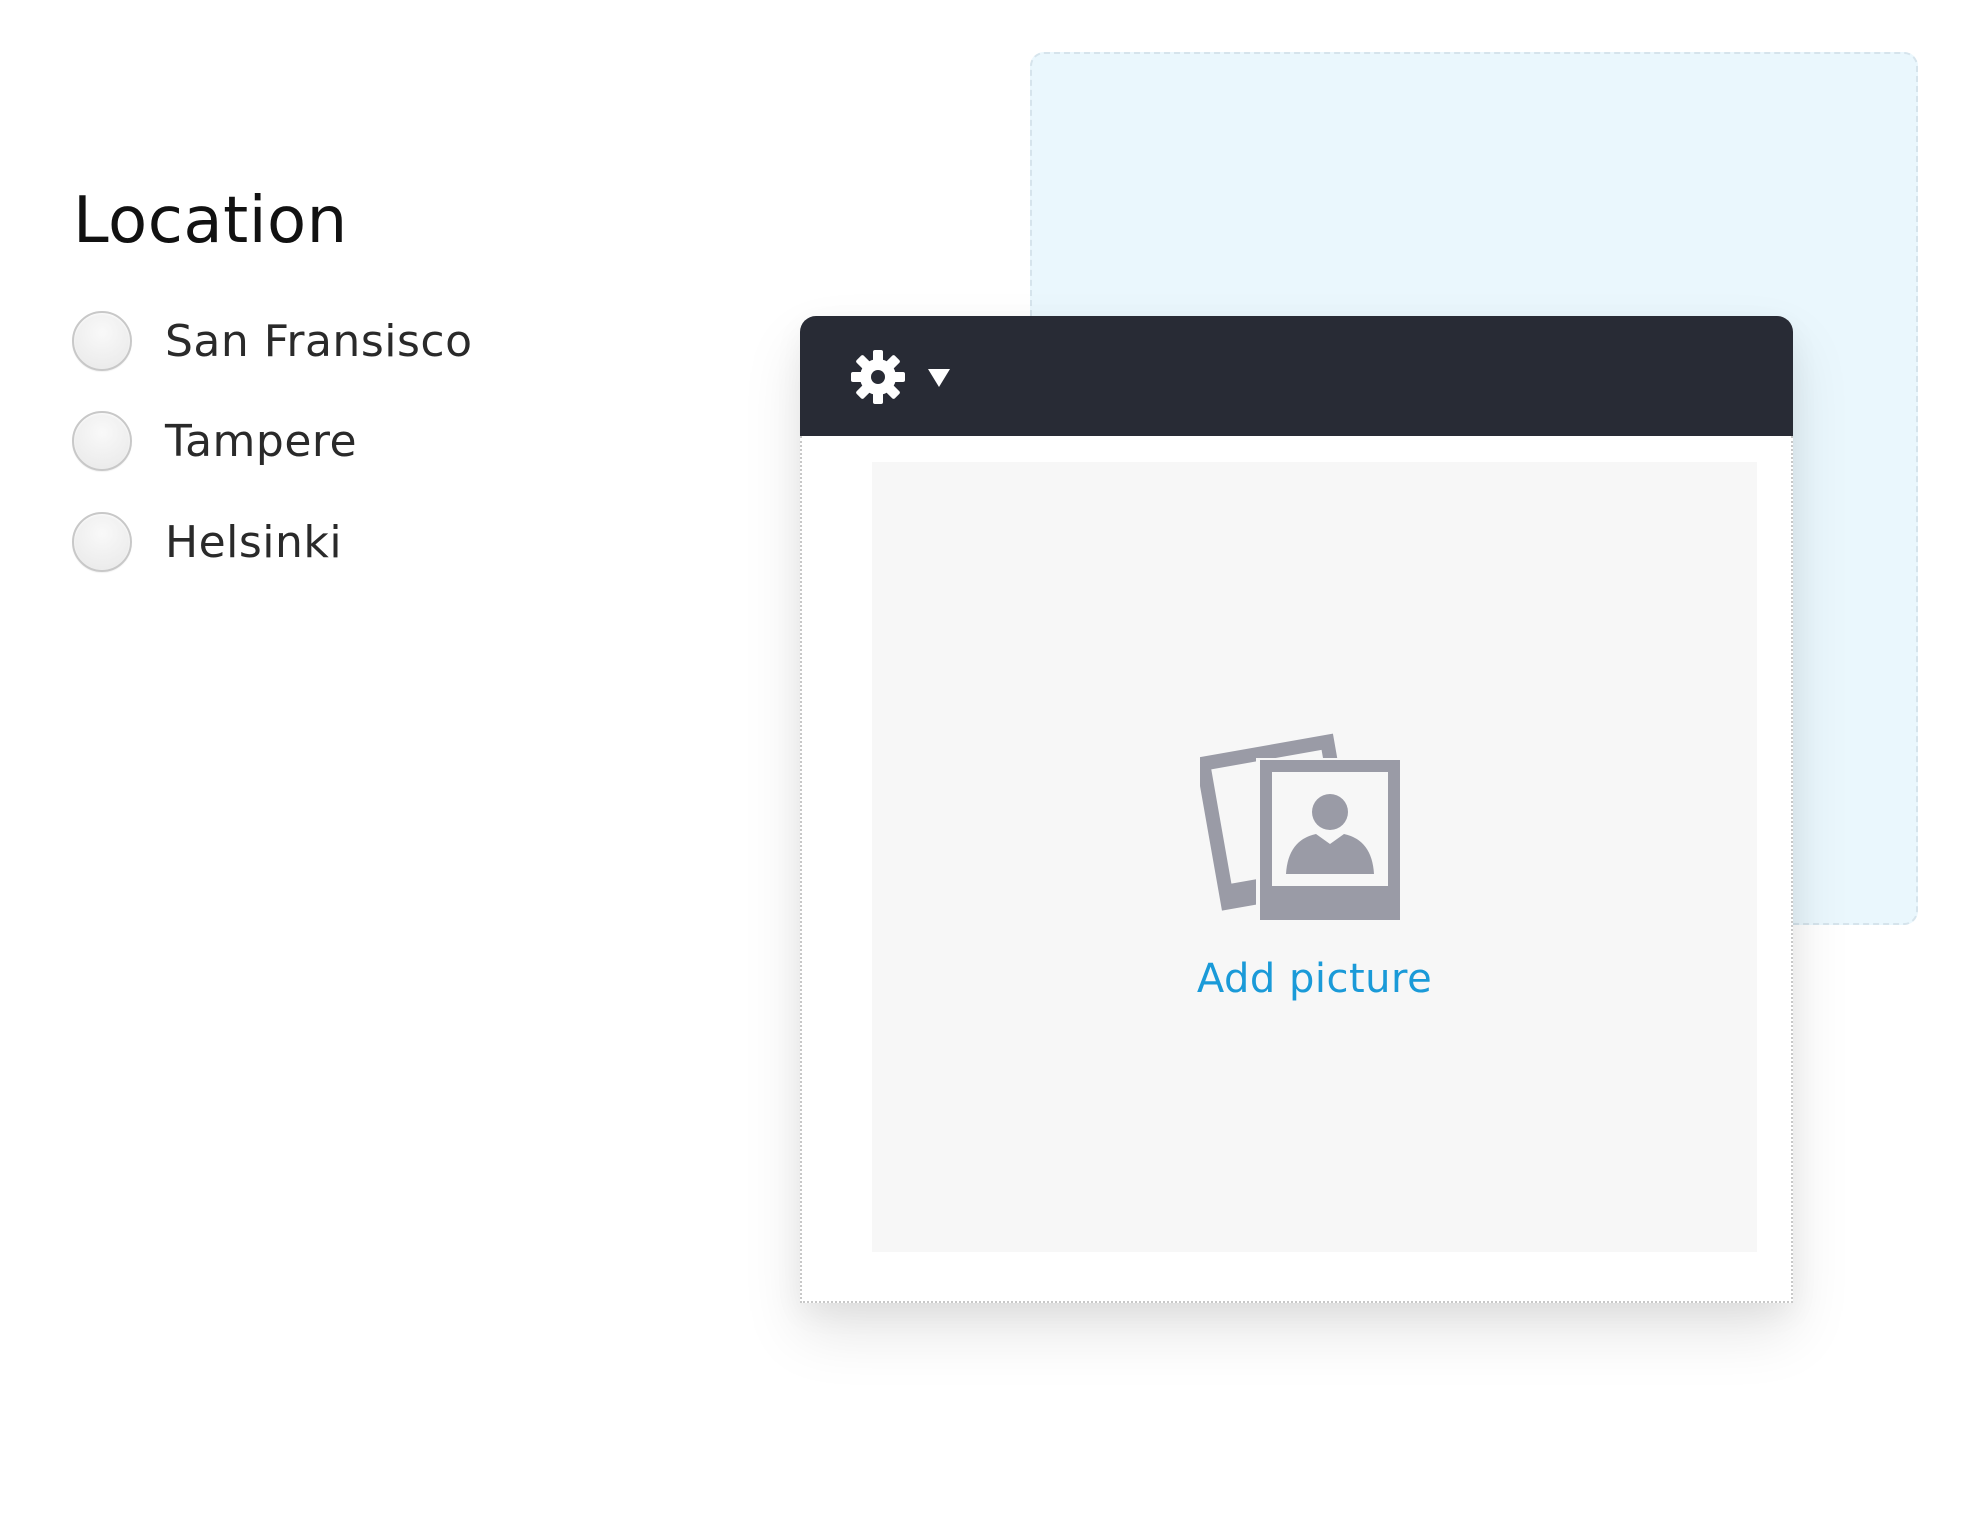 This screenshot has width=1980, height=1530. Describe the element at coordinates (878, 377) in the screenshot. I see `gear-icon` at that location.